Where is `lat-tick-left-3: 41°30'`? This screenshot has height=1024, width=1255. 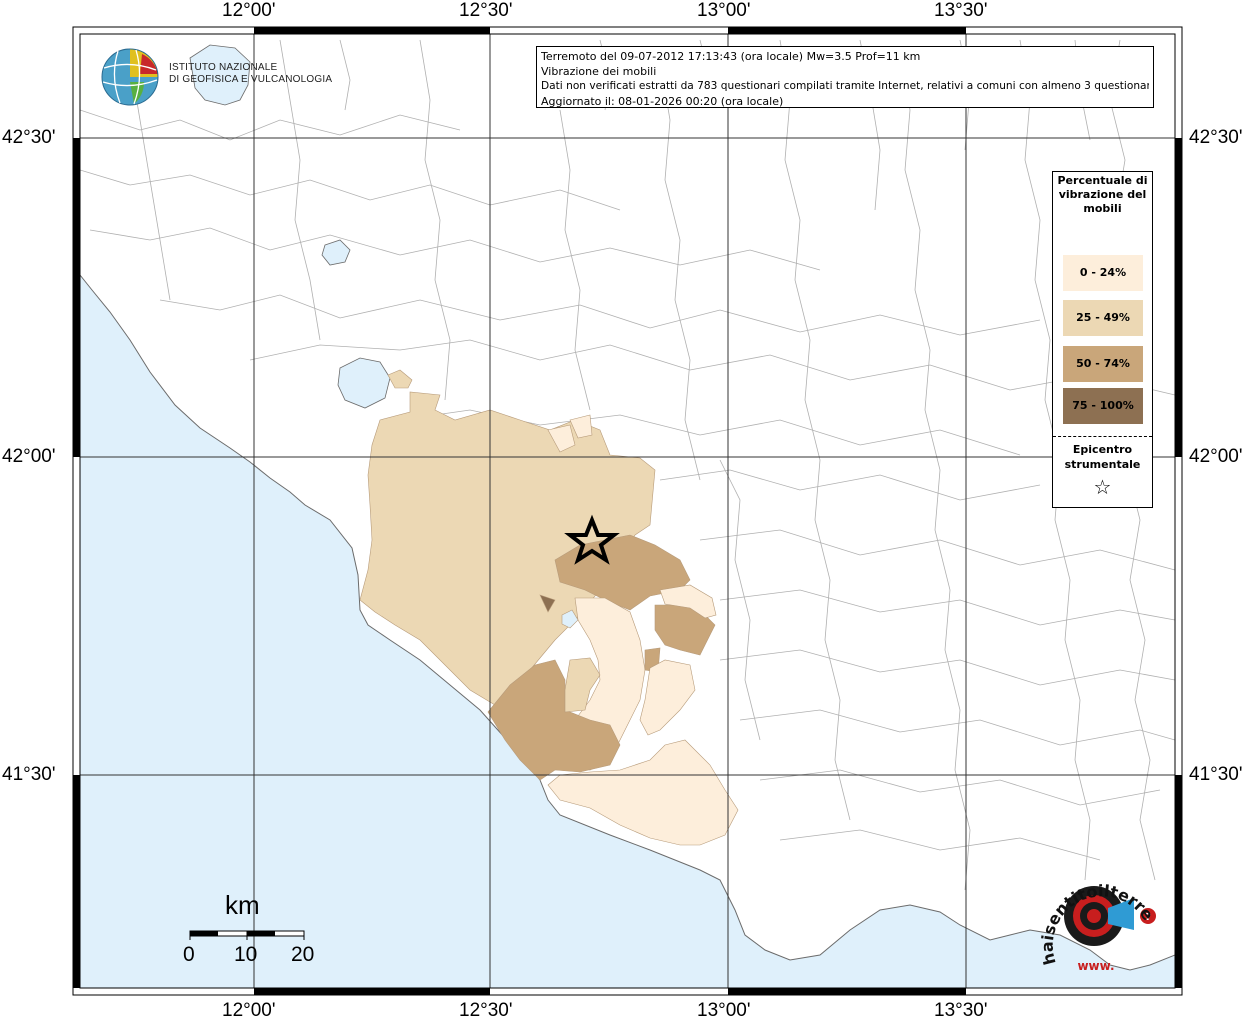 lat-tick-left-3: 41°30' is located at coordinates (29, 774).